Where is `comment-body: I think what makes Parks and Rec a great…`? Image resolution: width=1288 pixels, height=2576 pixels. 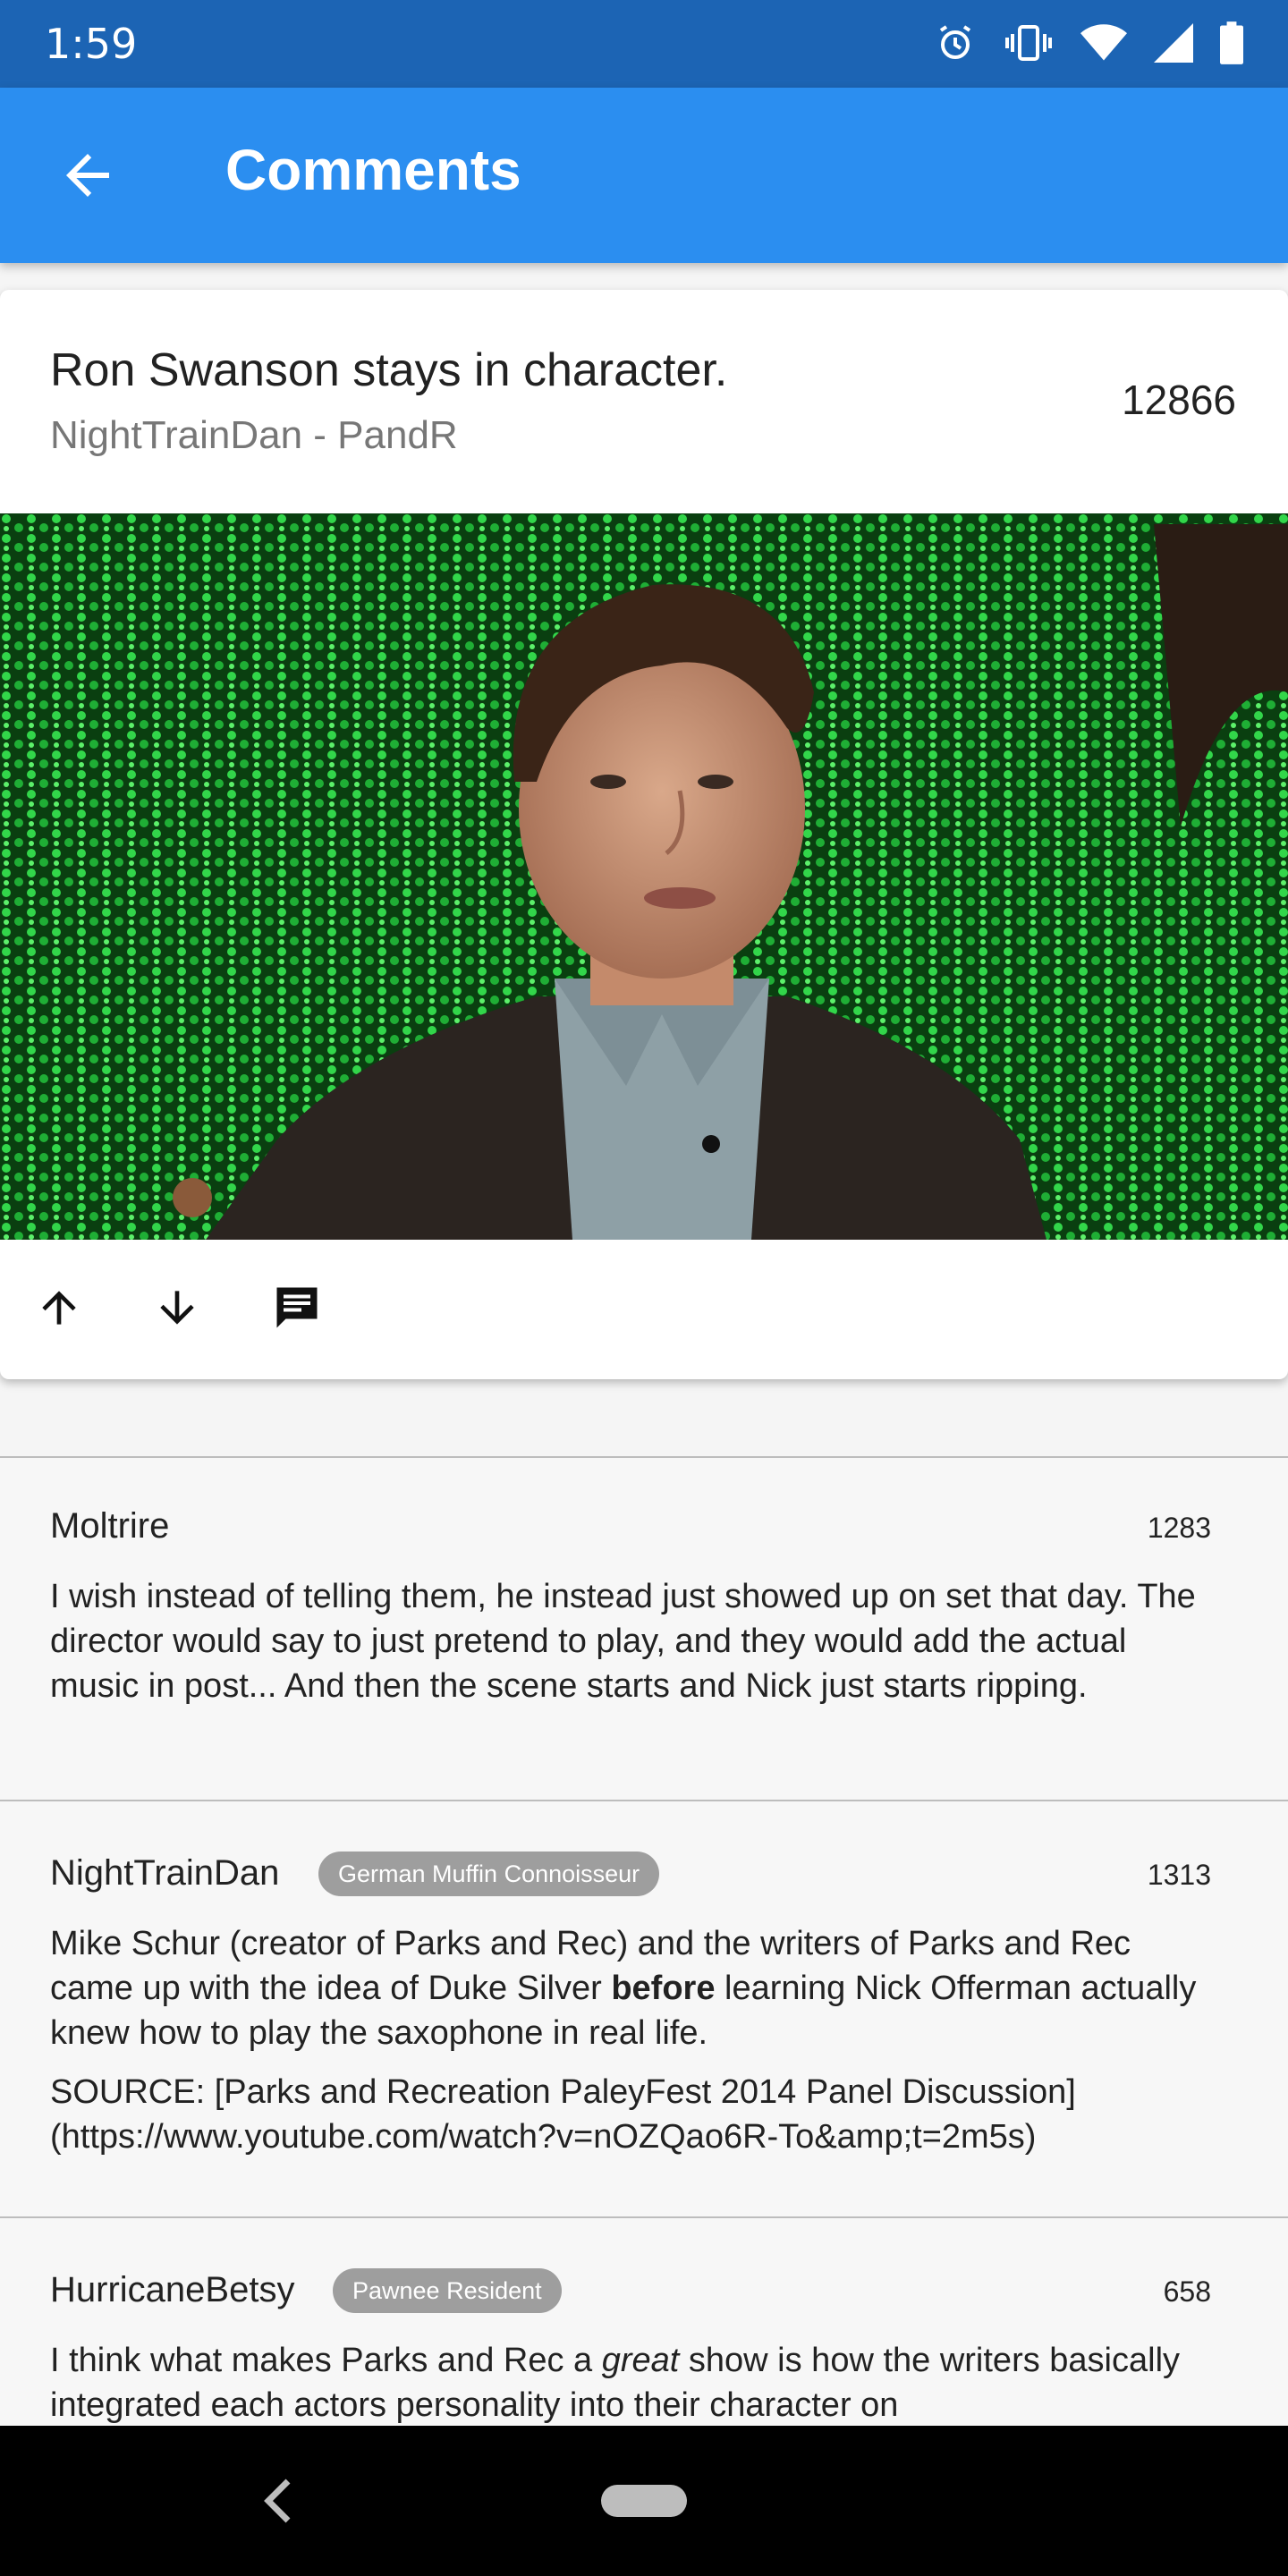
comment-body: I think what makes Parks and Rec a great… is located at coordinates (636, 2383).